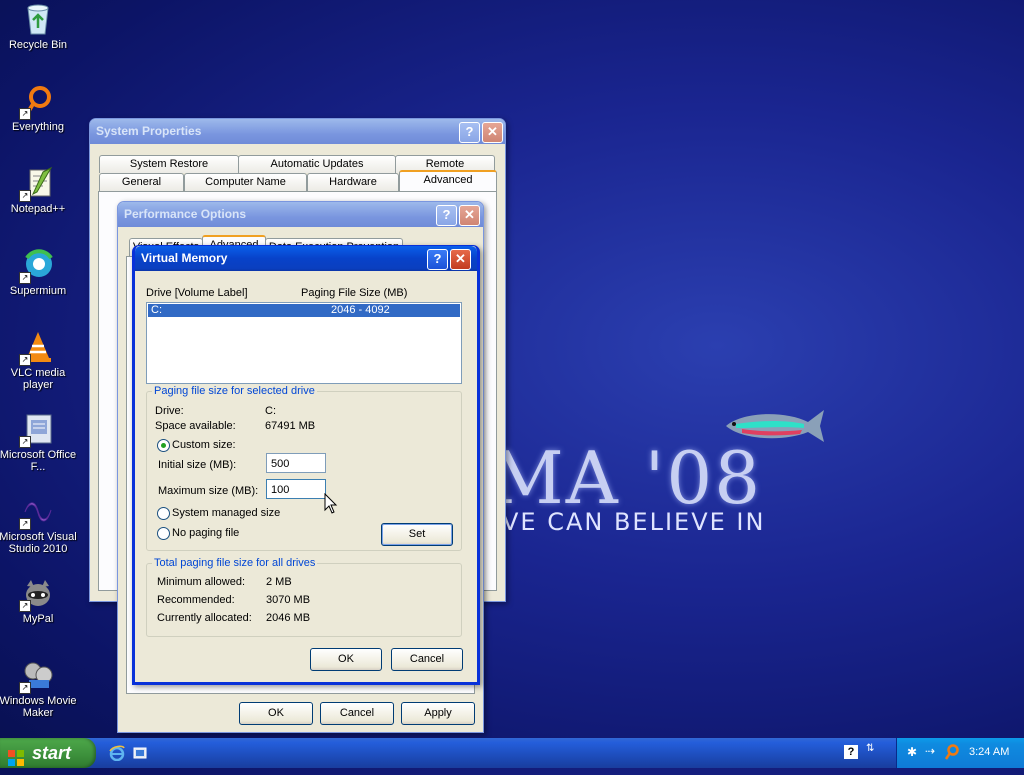 Image resolution: width=1024 pixels, height=775 pixels. Describe the element at coordinates (235, 563) in the screenshot. I see `group-label: Total paging file size for all drives` at that location.